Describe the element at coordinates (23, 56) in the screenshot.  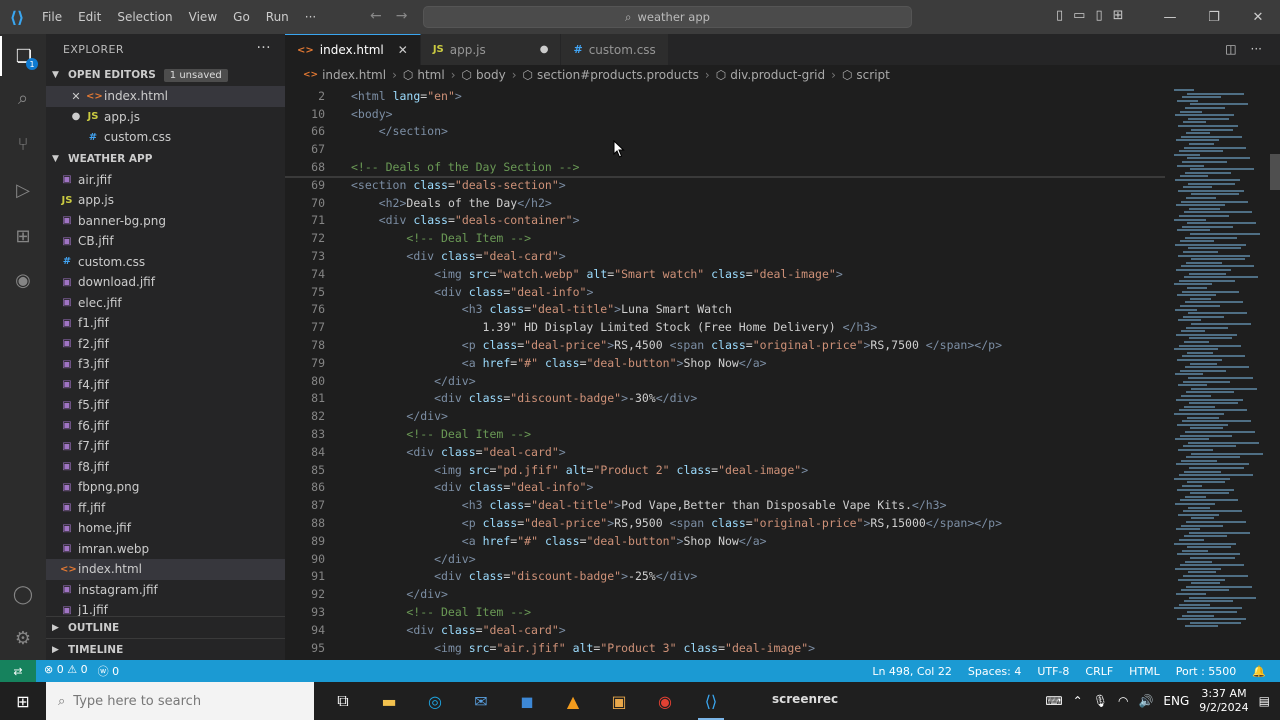
I see `explorer-icon: ❏ 1` at that location.